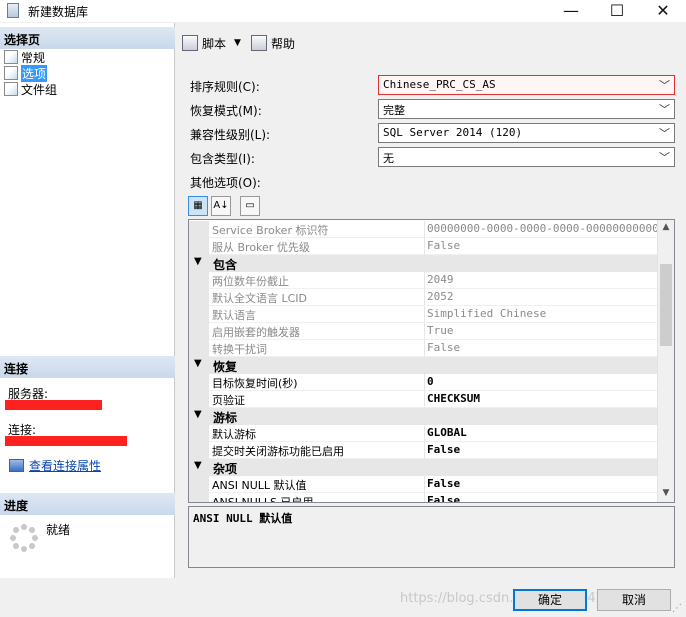  What do you see at coordinates (222, 159) in the screenshot?
I see `containment-label: 包含类型(I):` at bounding box center [222, 159].